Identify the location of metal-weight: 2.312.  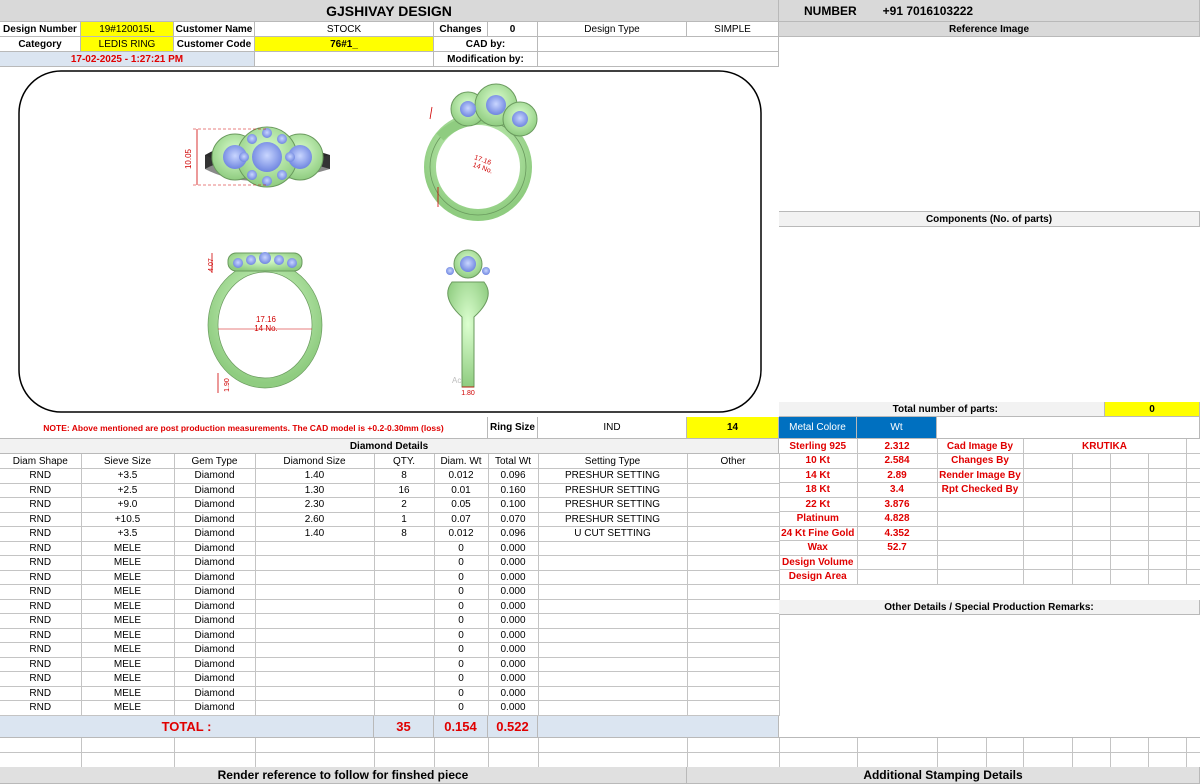
(897, 446).